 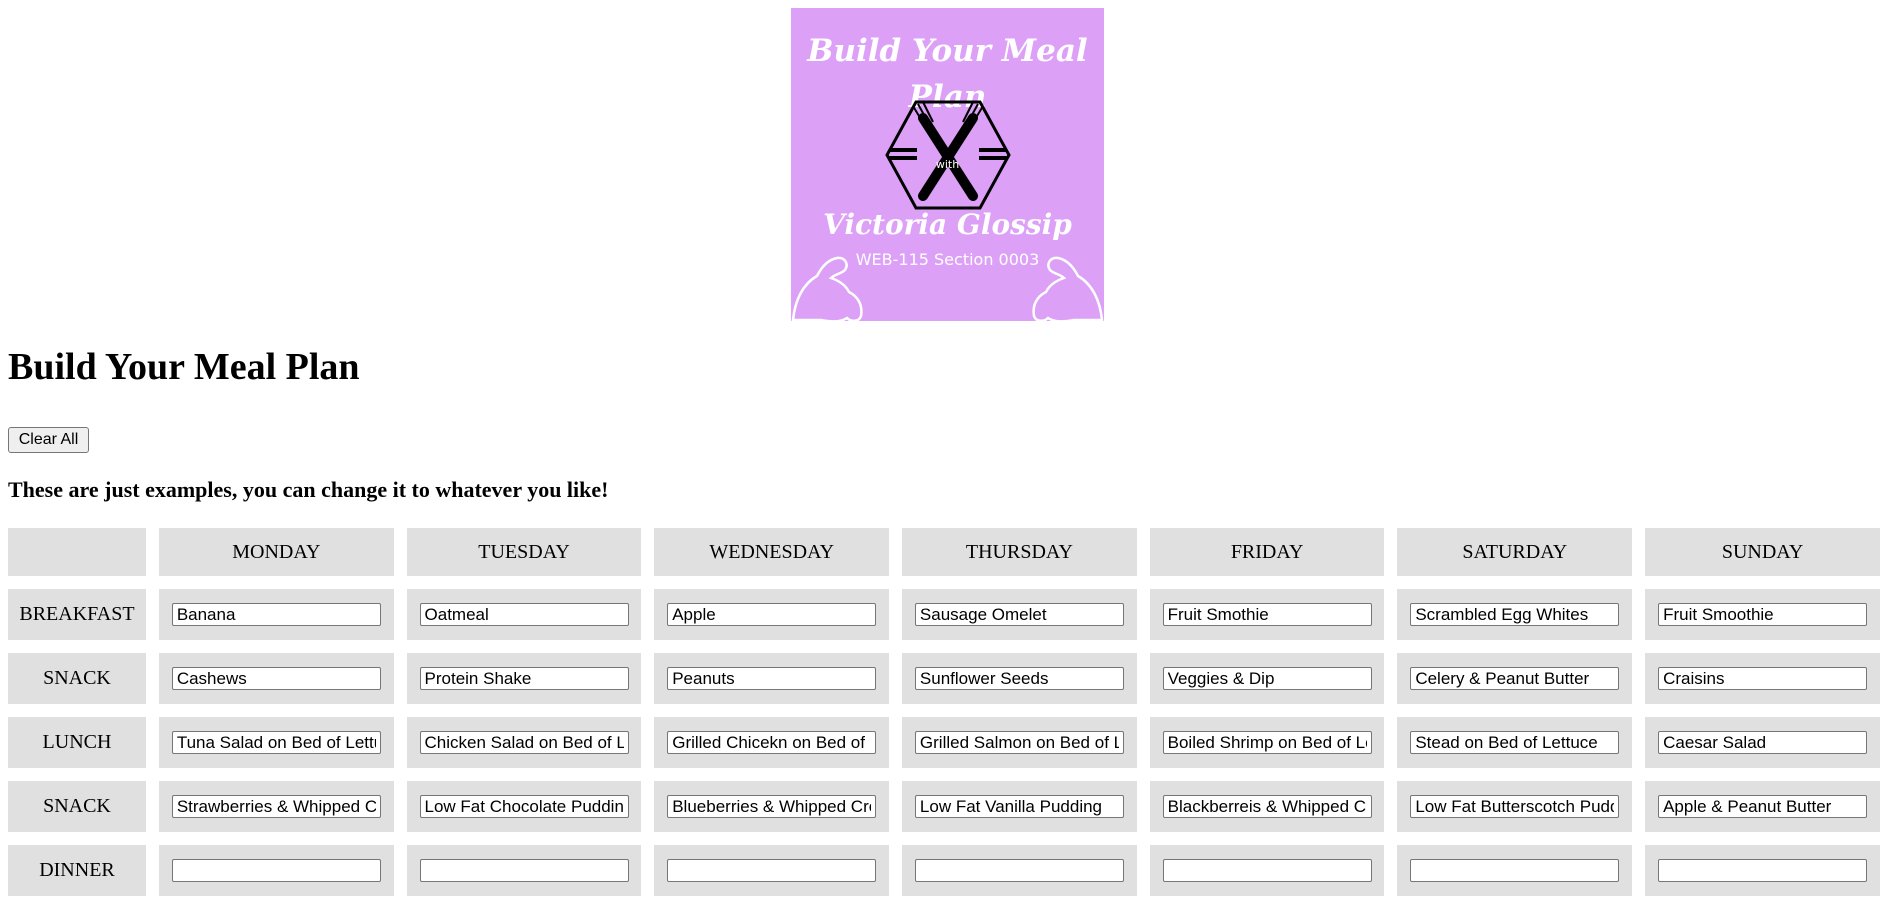 What do you see at coordinates (276, 552) in the screenshot?
I see `day-header: MONDAY` at bounding box center [276, 552].